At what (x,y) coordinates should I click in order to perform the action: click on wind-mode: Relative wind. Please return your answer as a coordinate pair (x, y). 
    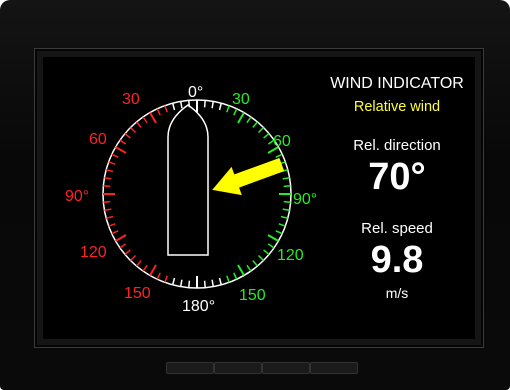
    Looking at the image, I should click on (397, 107).